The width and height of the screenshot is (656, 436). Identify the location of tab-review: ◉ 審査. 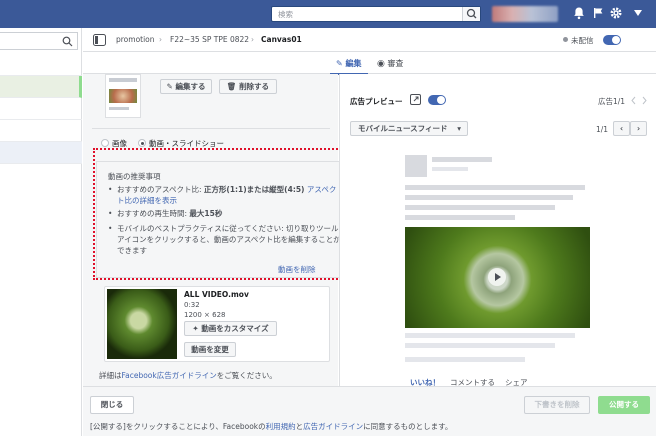
(390, 63).